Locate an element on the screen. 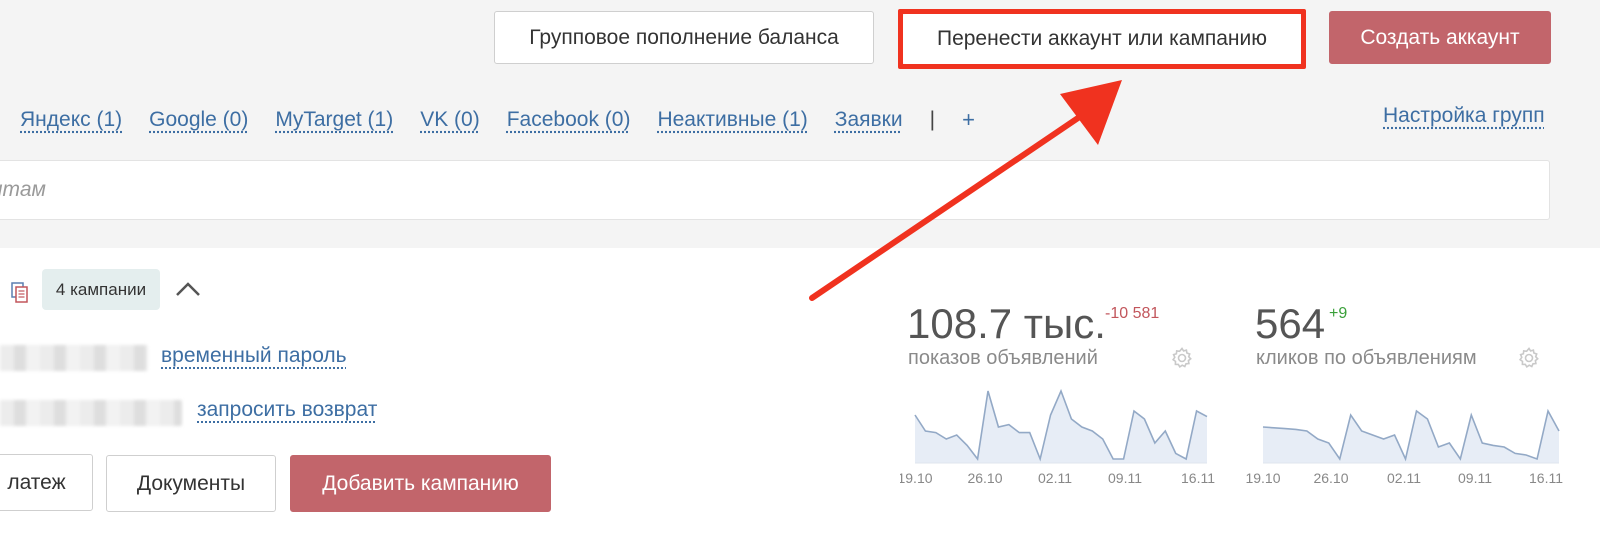 Image resolution: width=1600 pixels, height=533 pixels. group-settings-link: Настройка групп is located at coordinates (1464, 116).